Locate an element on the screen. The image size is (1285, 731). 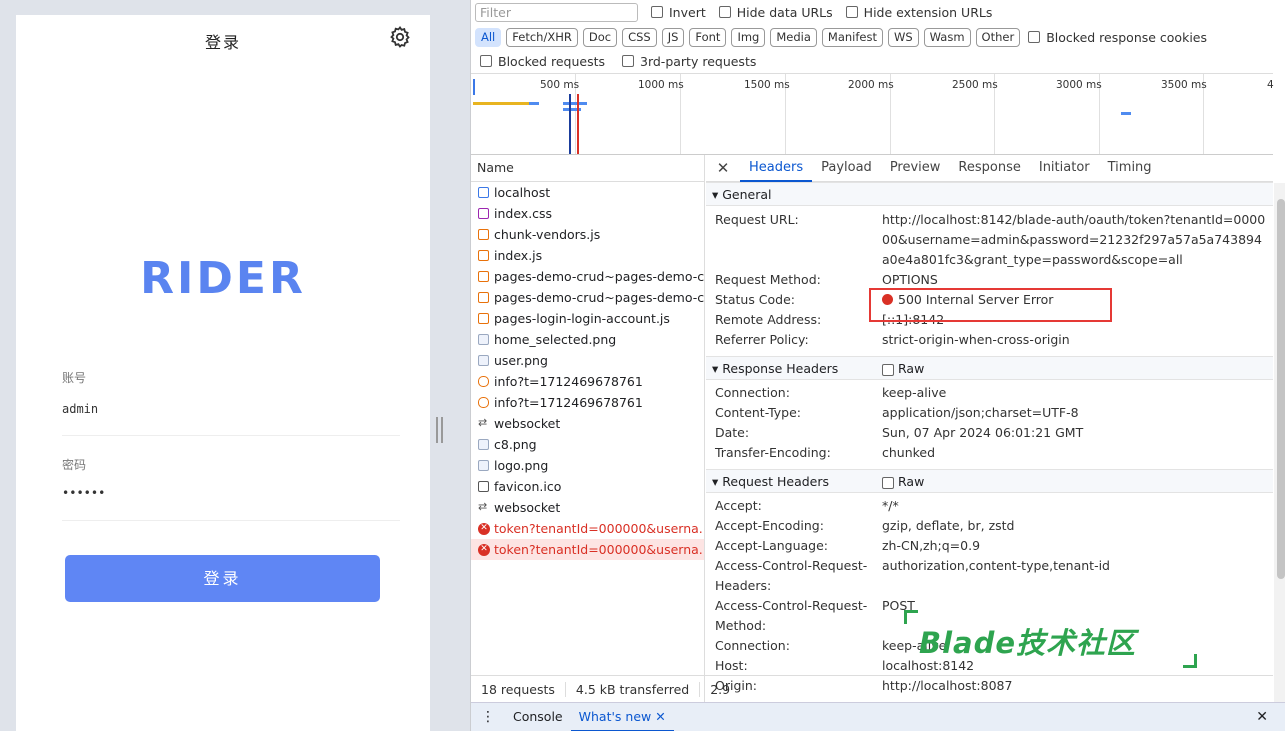
request-headers-section-header: ▾ Request Headers Raw is located at coordinates (989, 481).